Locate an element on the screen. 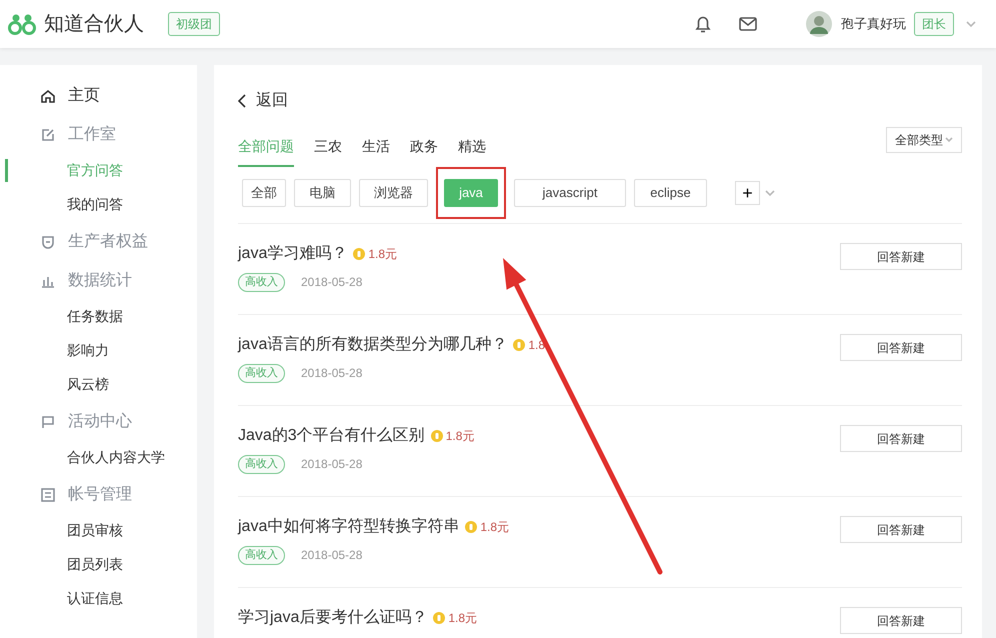  sidebar-subitem: 团员审核 is located at coordinates (98, 530).